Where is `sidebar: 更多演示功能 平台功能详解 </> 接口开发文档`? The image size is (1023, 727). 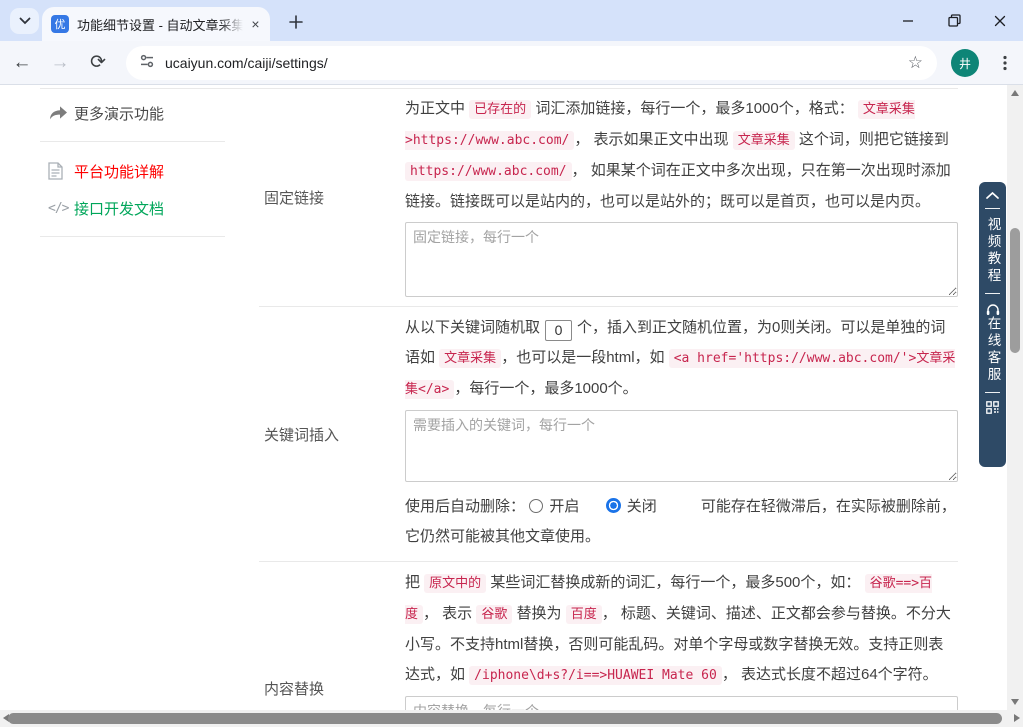 sidebar: 更多演示功能 平台功能详解 </> 接口开发文档 is located at coordinates (129, 162).